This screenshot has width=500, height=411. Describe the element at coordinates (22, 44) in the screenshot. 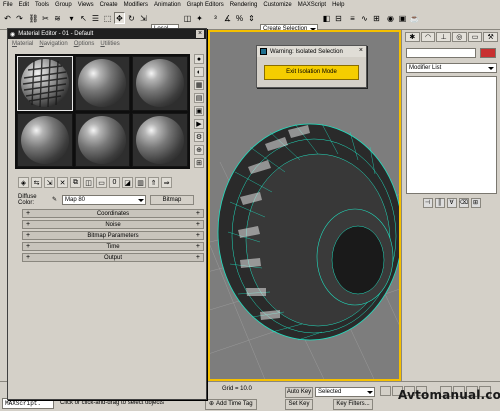

I see `menu-material: Material` at that location.